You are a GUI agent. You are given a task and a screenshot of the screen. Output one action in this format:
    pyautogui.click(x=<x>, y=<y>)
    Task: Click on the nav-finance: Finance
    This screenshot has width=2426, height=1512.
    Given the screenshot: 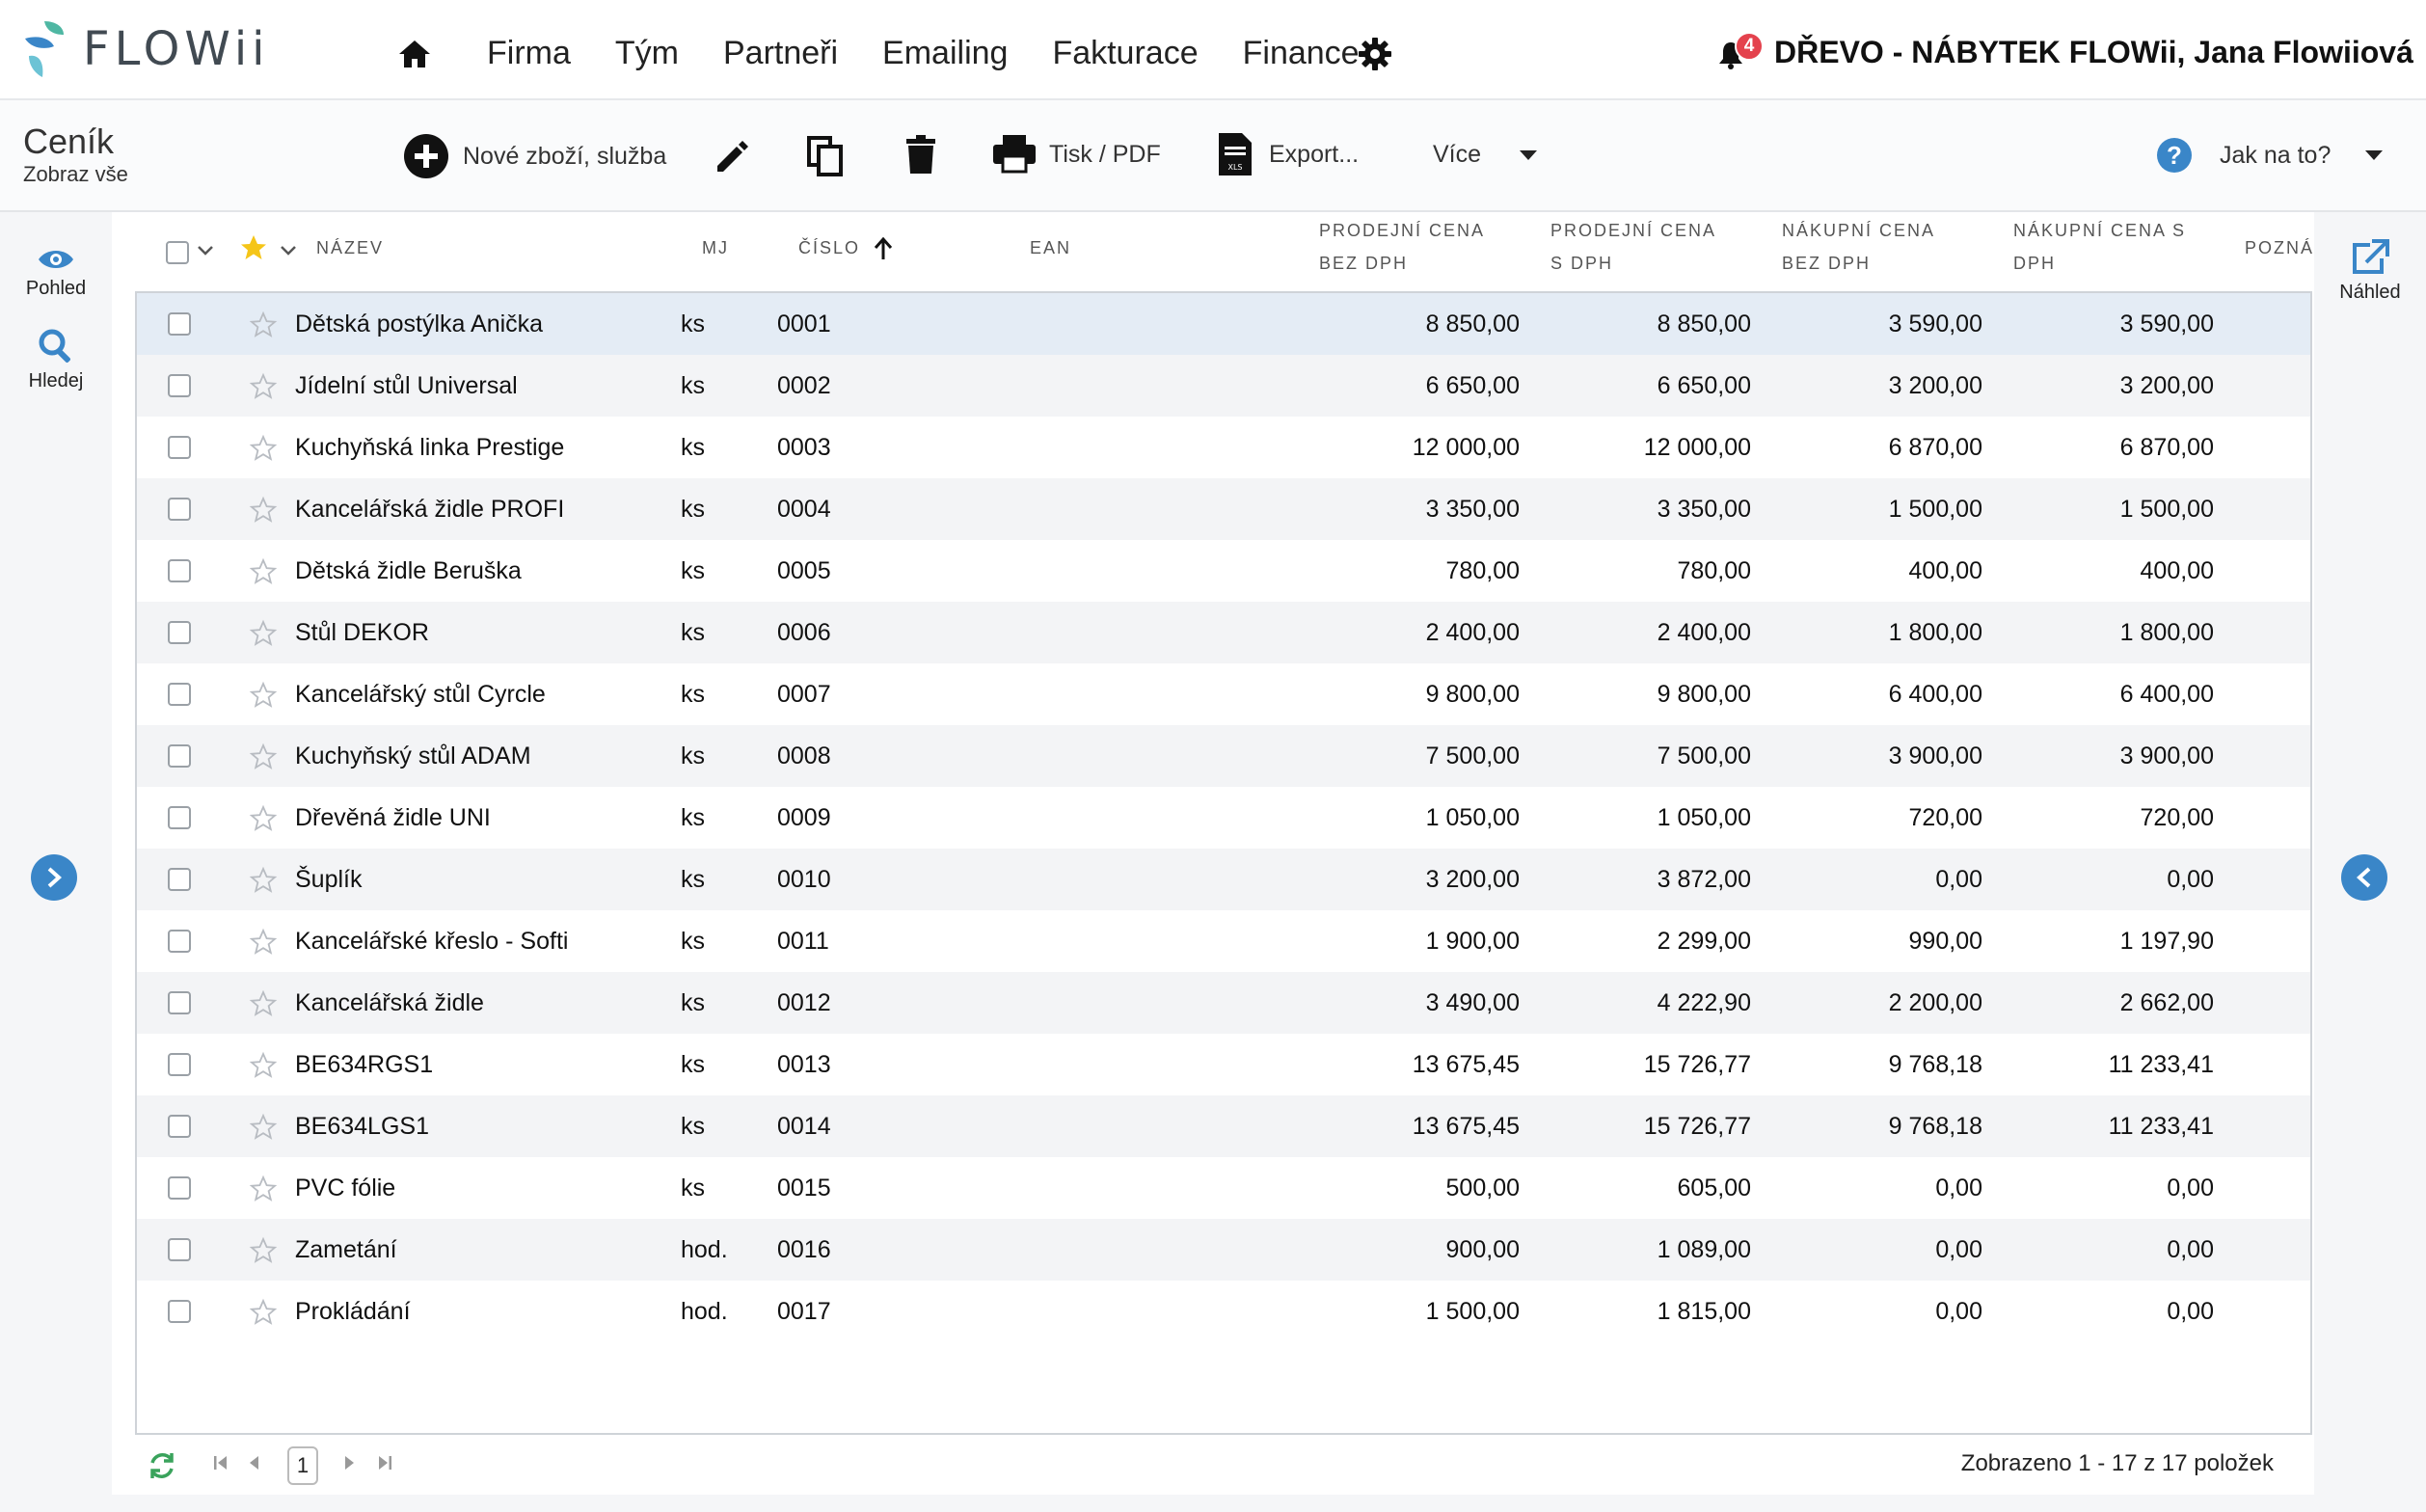 What is the action you would take?
    pyautogui.click(x=1302, y=53)
    